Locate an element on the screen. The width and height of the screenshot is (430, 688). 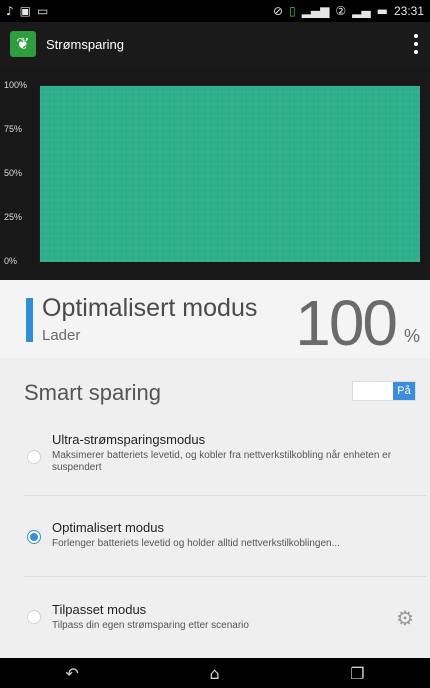
option-title: Ultra-strømsparingsmodus is located at coordinates (129, 439).